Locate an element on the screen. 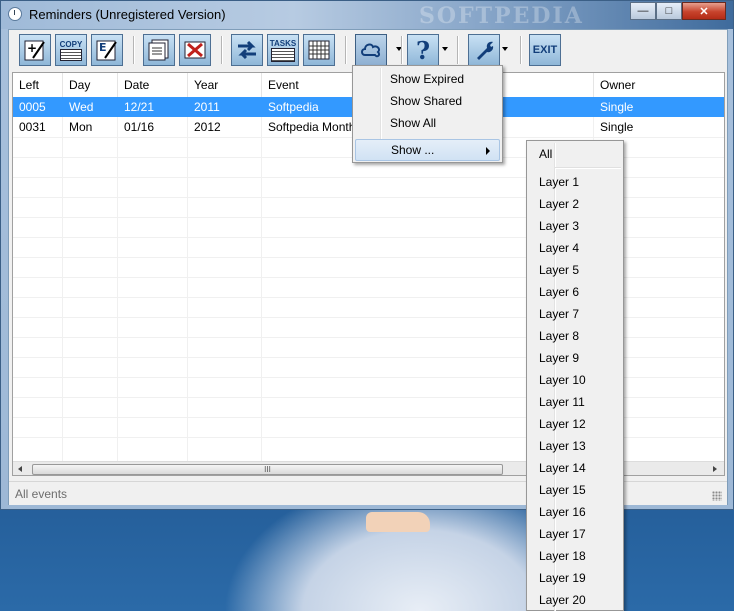  grid-calendar-icon is located at coordinates (319, 50).